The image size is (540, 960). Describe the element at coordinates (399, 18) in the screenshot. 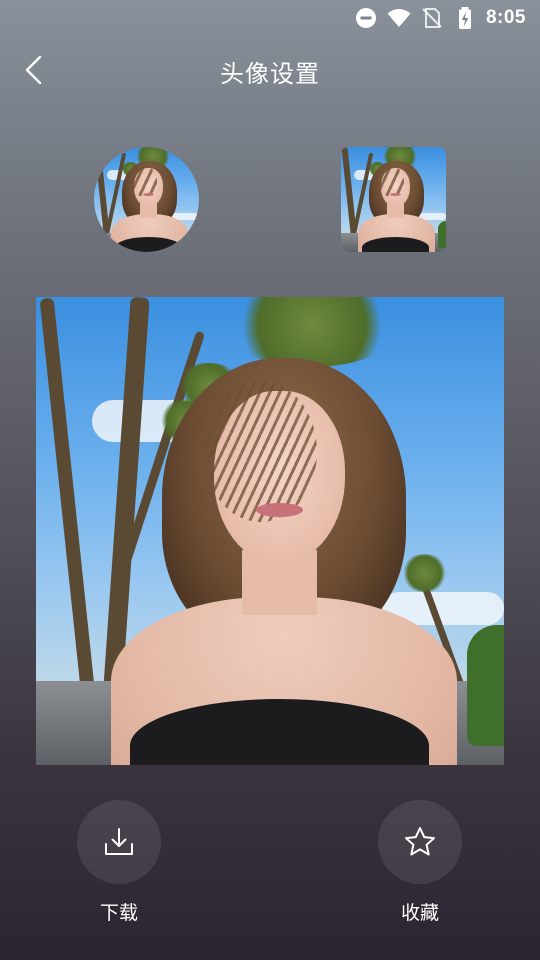

I see `wifi-icon` at that location.